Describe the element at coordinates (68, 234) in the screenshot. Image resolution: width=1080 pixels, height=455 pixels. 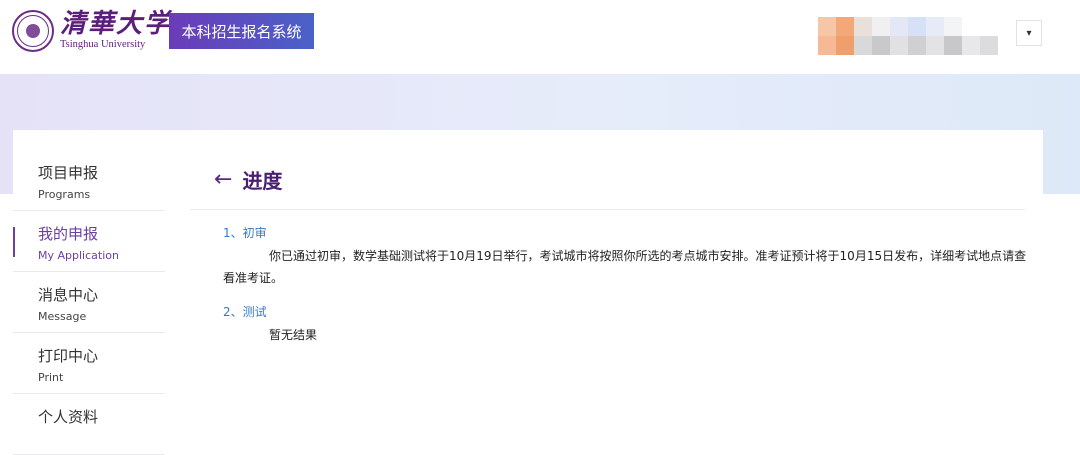
I see `sidebar-item-label: 我的申报` at that location.